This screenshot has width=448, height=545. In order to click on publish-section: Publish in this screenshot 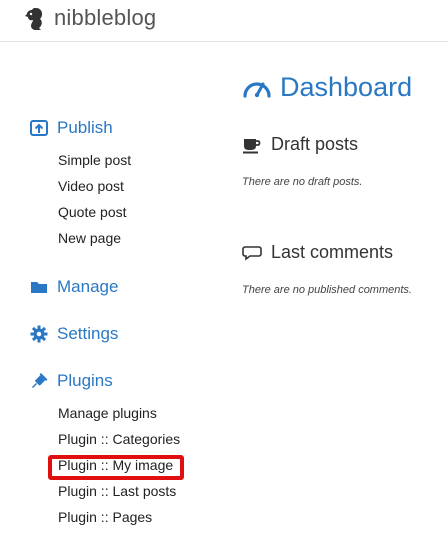, I will do `click(71, 128)`.